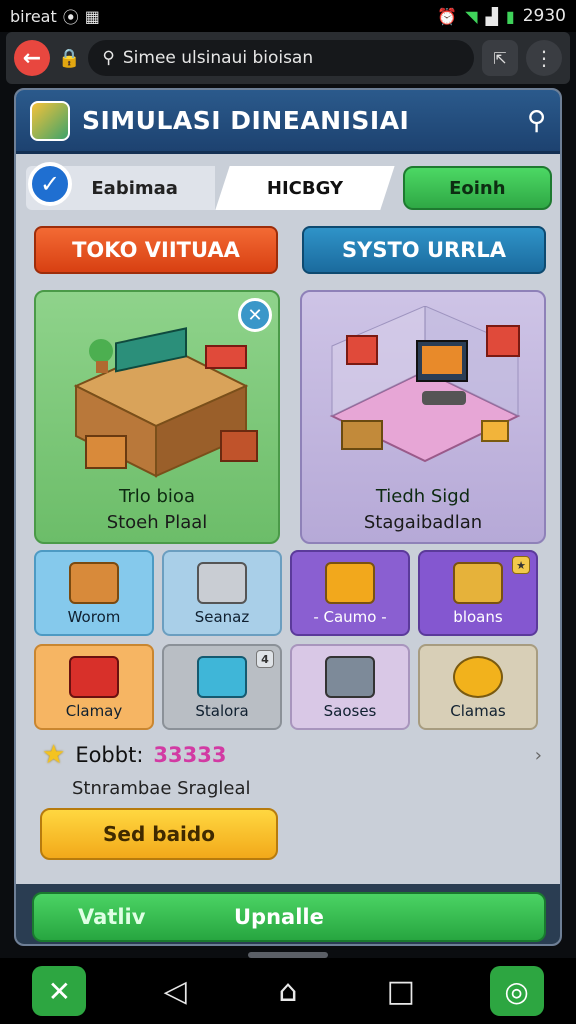 The image size is (576, 1024). I want to click on bottom-bar: Vatliv Upnalle, so click(288, 914).